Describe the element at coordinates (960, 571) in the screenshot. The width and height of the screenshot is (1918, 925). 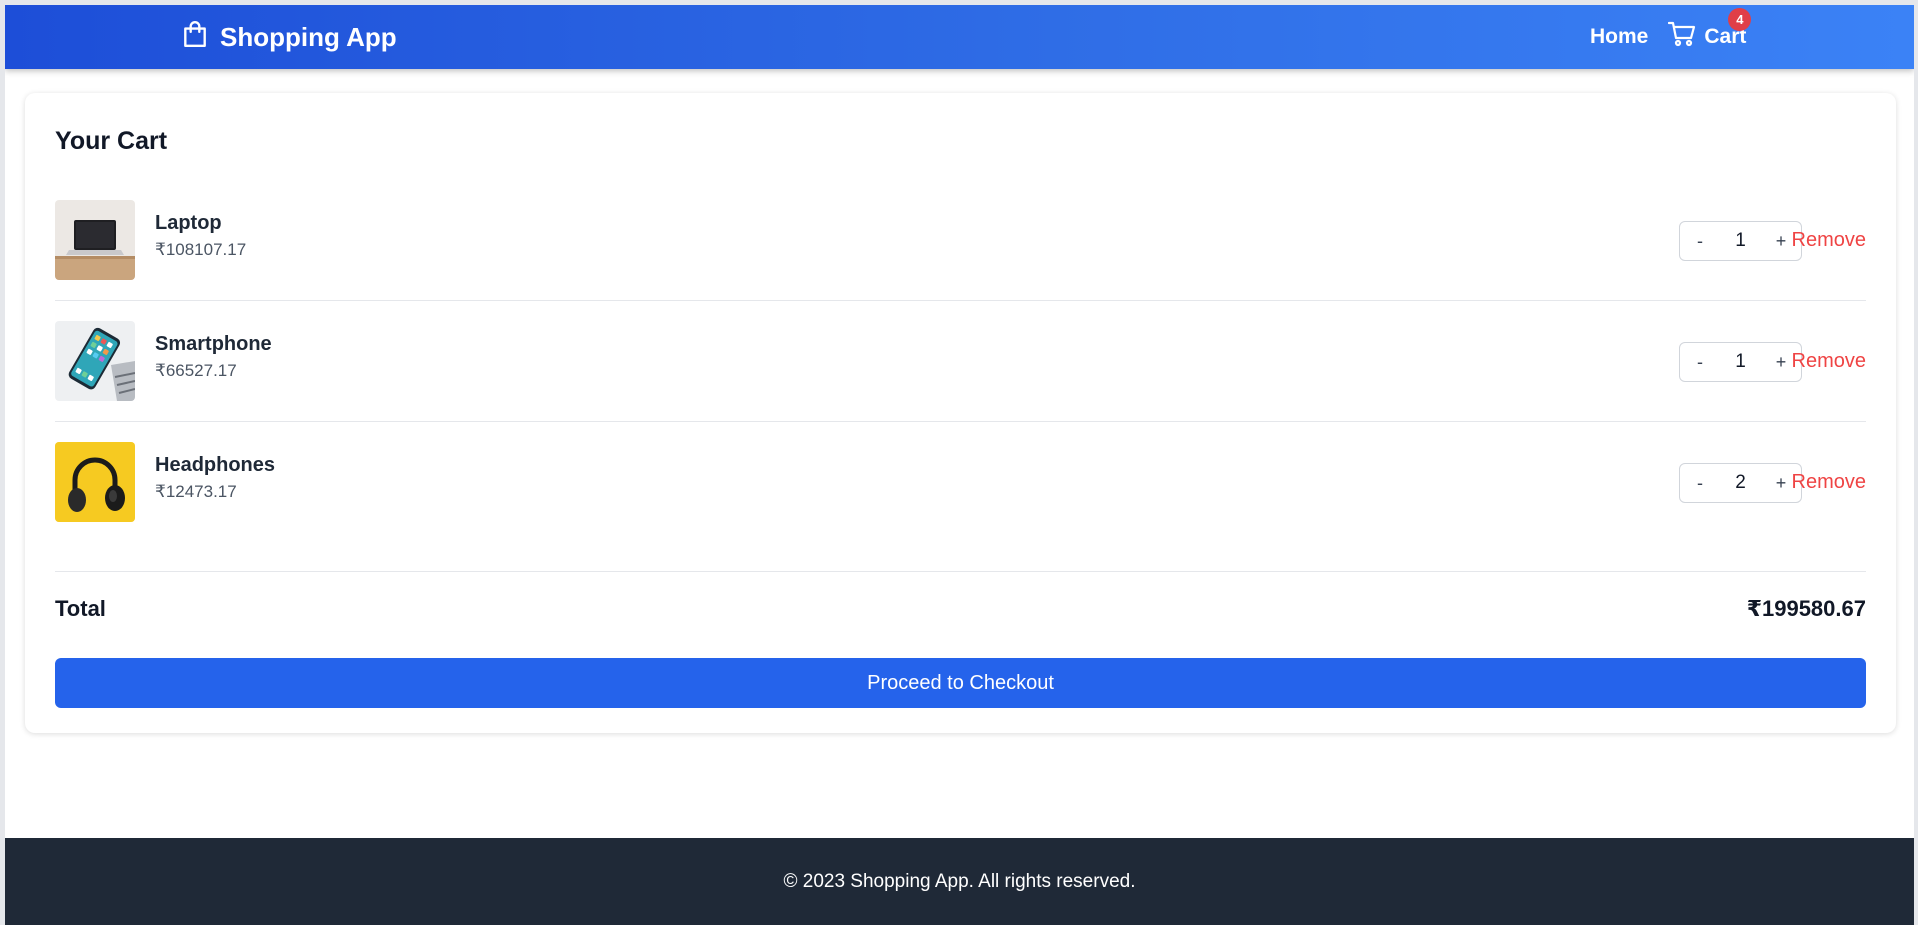
I see `divider` at that location.